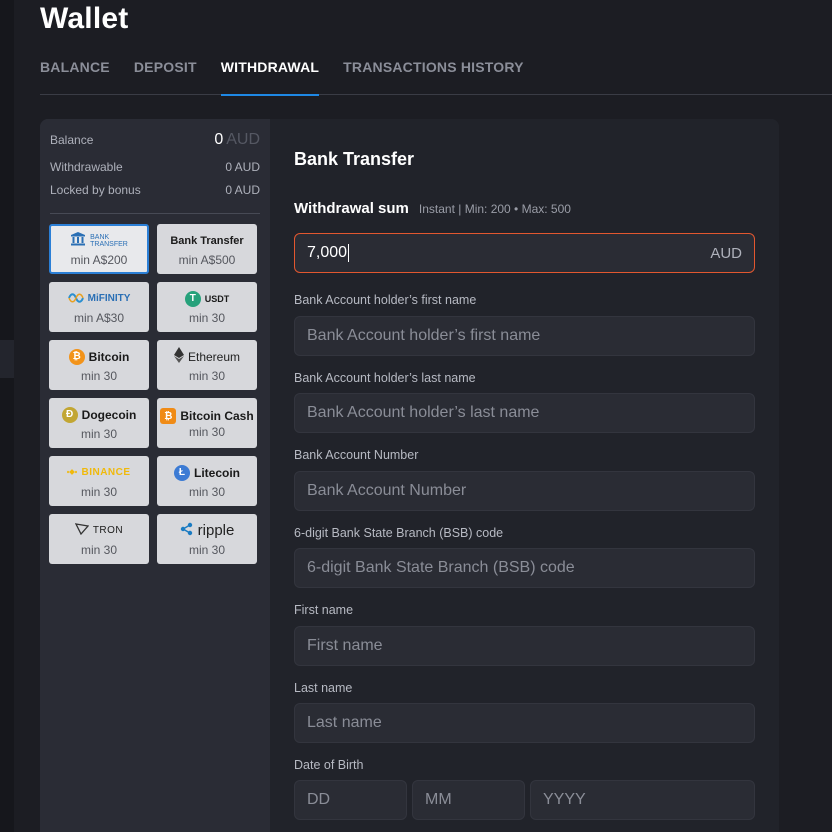 The width and height of the screenshot is (832, 832). I want to click on amount-currency: AUD, so click(726, 253).